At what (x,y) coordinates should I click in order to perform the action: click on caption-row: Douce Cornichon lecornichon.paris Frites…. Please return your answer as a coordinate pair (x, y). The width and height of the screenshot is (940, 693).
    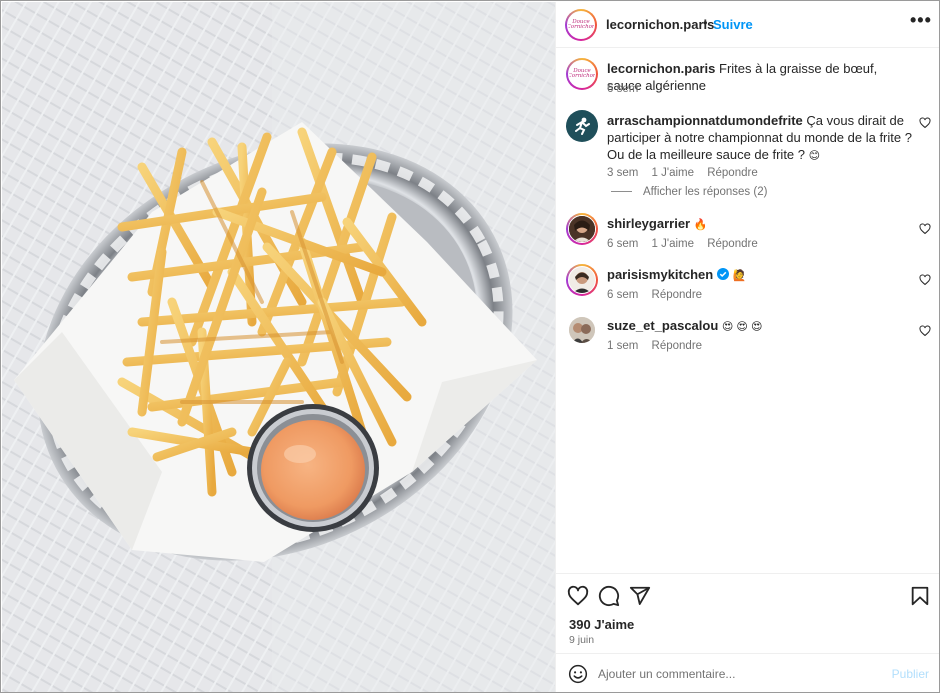
    Looking at the image, I should click on (748, 78).